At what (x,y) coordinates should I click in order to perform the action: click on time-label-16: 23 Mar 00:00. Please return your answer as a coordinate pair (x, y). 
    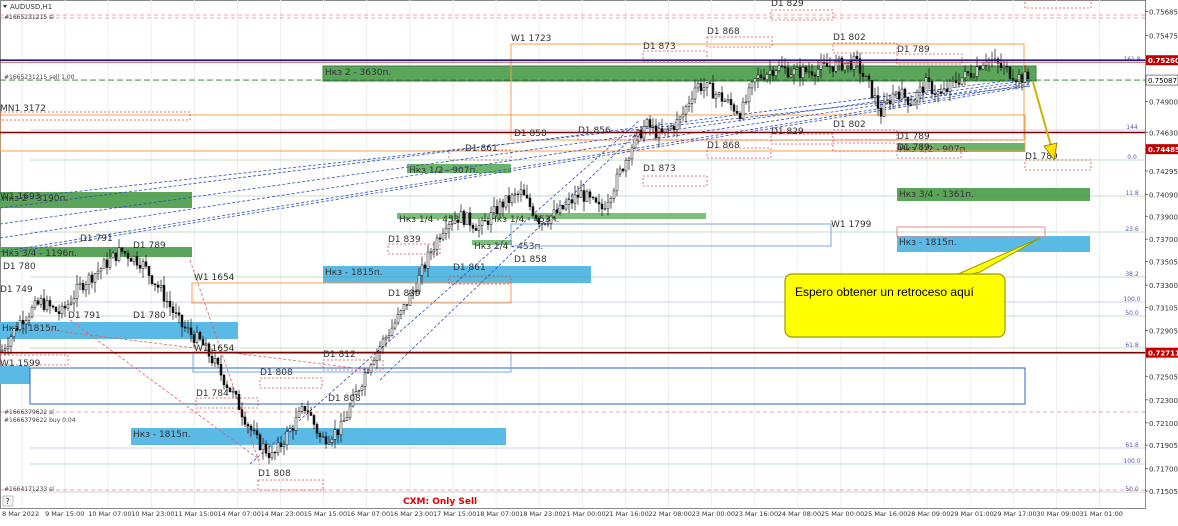
    Looking at the image, I should click on (713, 514).